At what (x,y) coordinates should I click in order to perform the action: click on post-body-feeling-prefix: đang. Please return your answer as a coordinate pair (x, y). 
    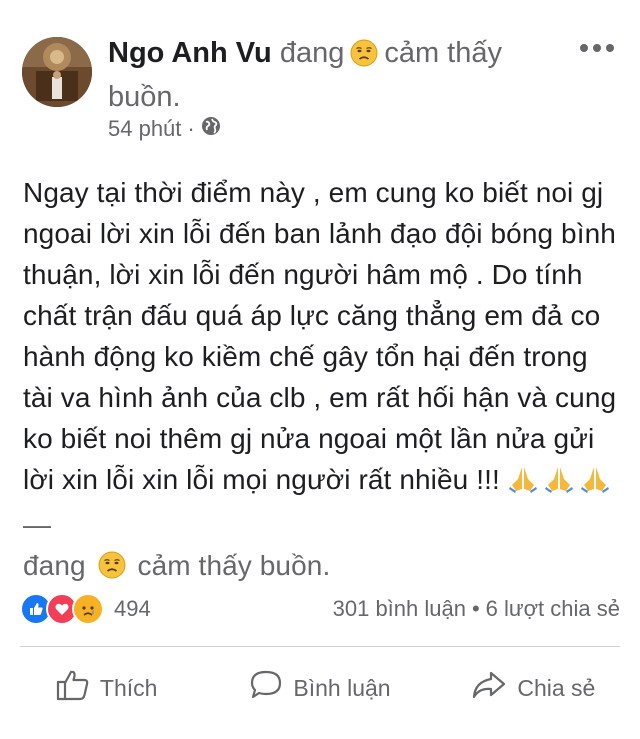
    Looking at the image, I should click on (54, 565).